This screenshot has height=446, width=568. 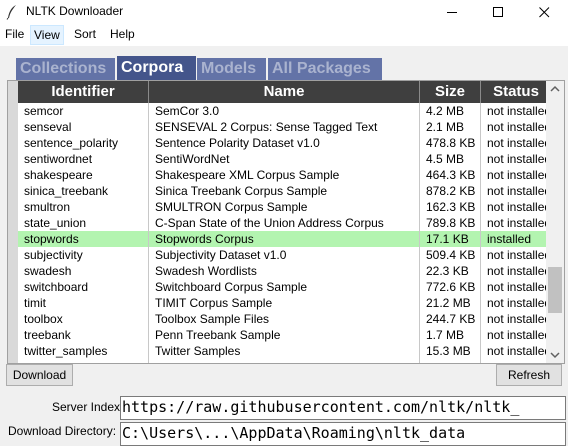 I want to click on cell-identifier: sentiwordnet, so click(x=58, y=159).